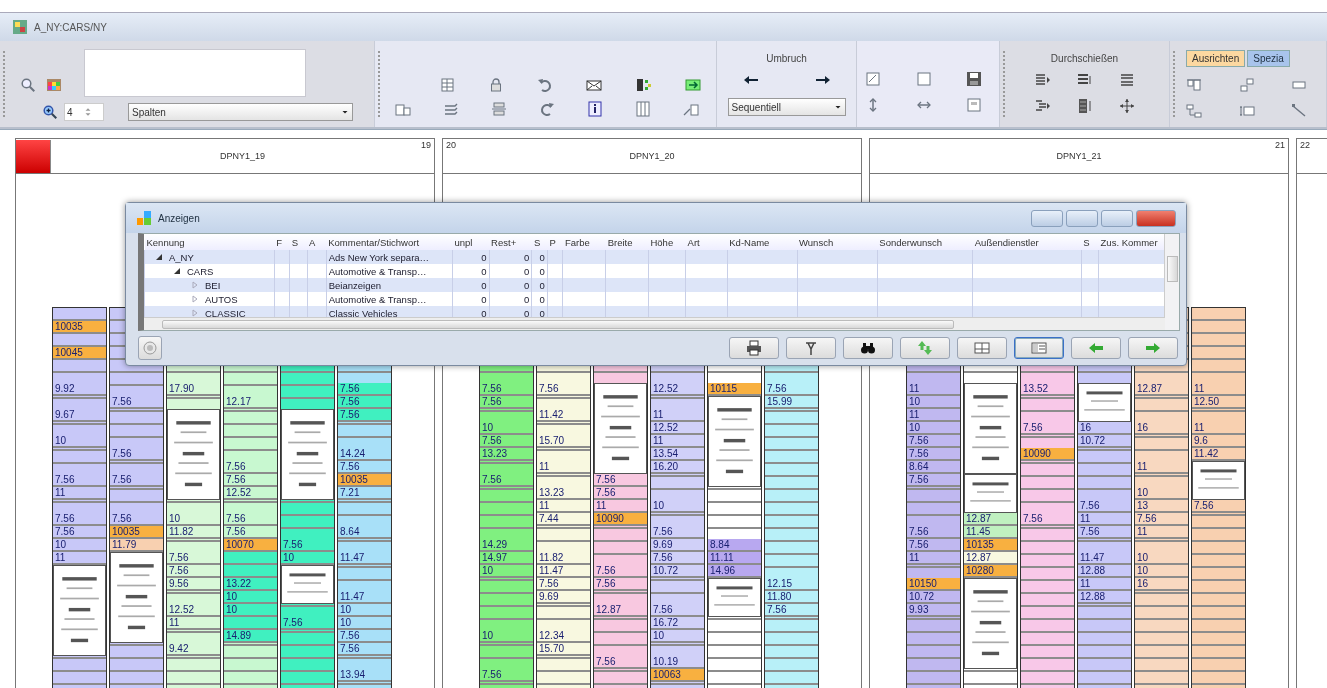 The width and height of the screenshot is (1327, 688). Describe the element at coordinates (654, 323) in the screenshot. I see `scrollbar` at that location.